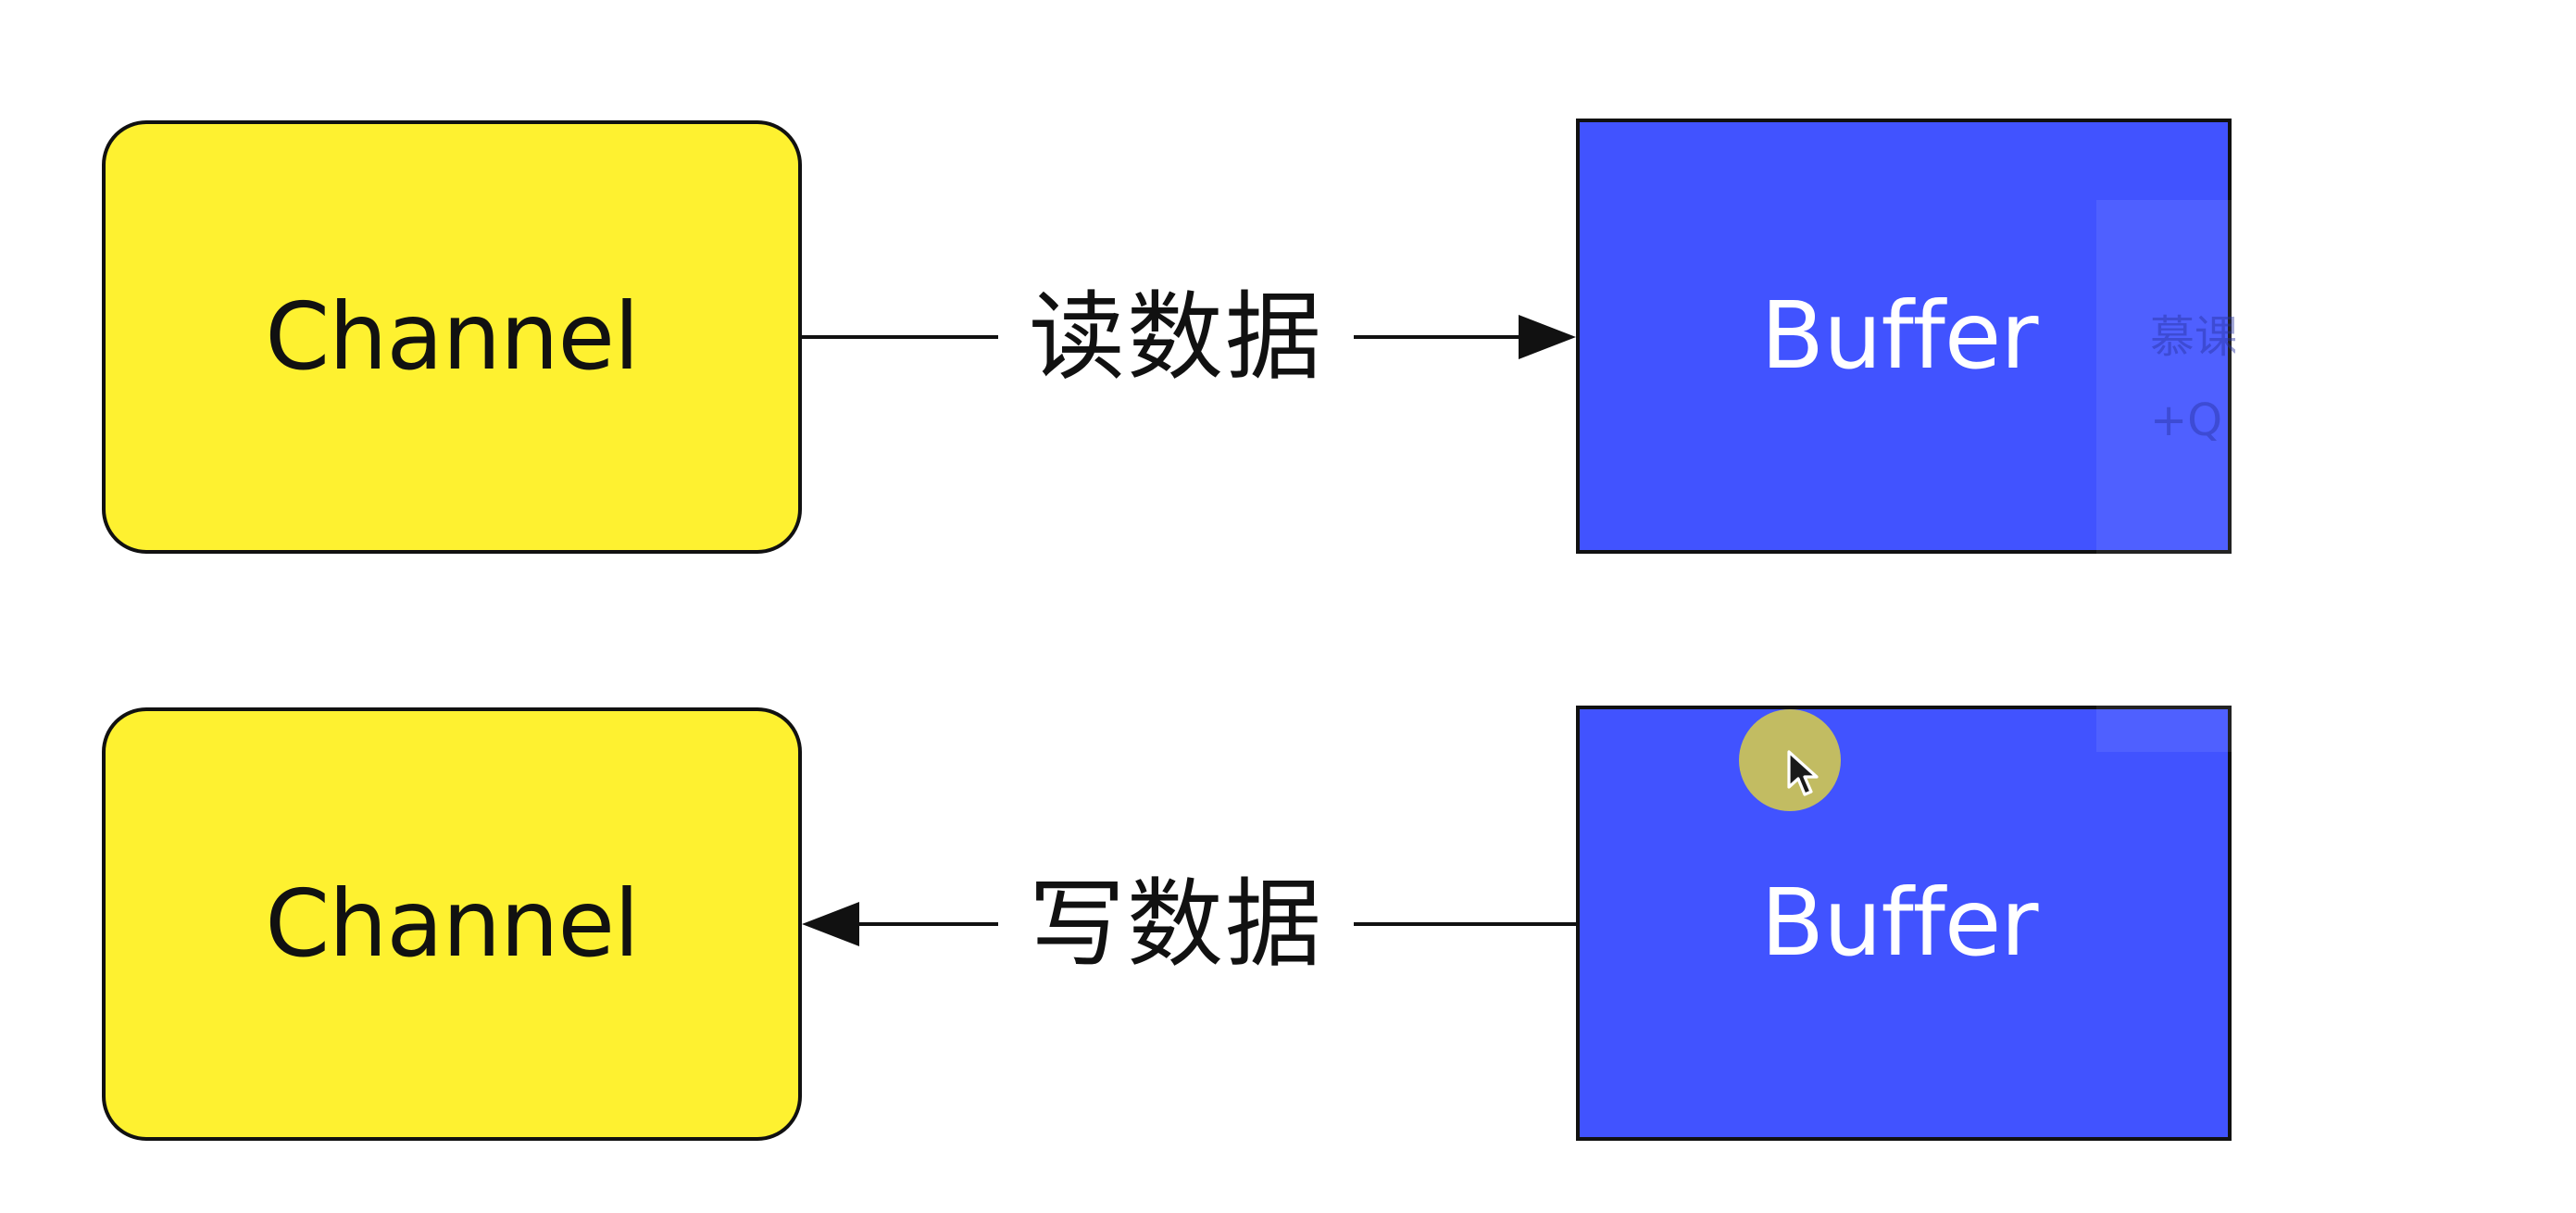 The height and width of the screenshot is (1213, 2576). What do you see at coordinates (2192, 337) in the screenshot?
I see `watermark-line-1: 慕课` at bounding box center [2192, 337].